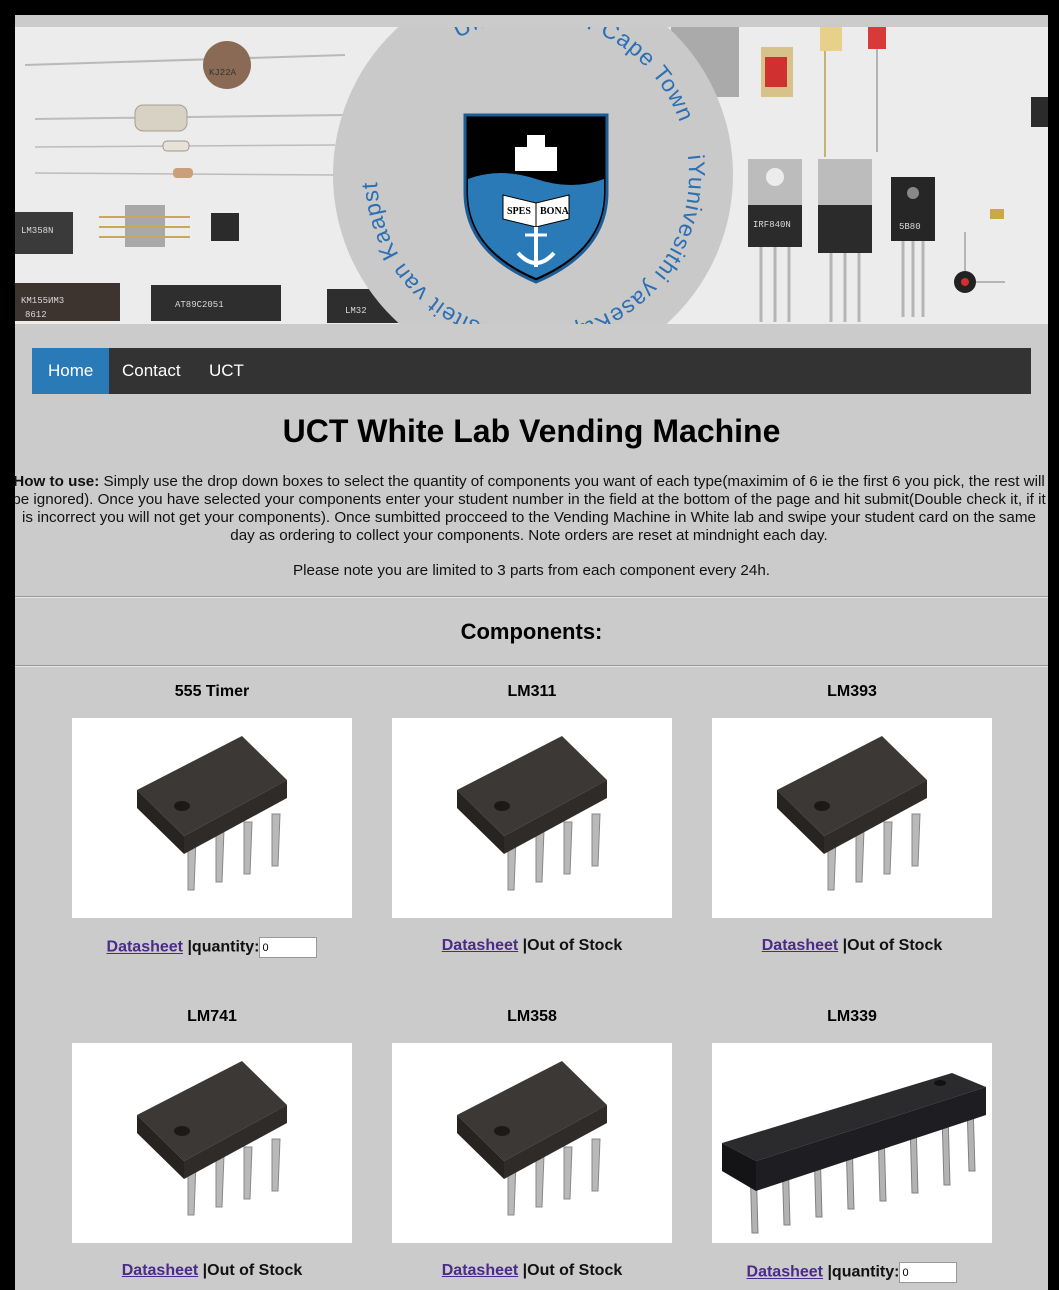 This screenshot has height=1290, width=1059. Describe the element at coordinates (42, 301) in the screenshot. I see `svg-text: KM155ИМ3` at that location.